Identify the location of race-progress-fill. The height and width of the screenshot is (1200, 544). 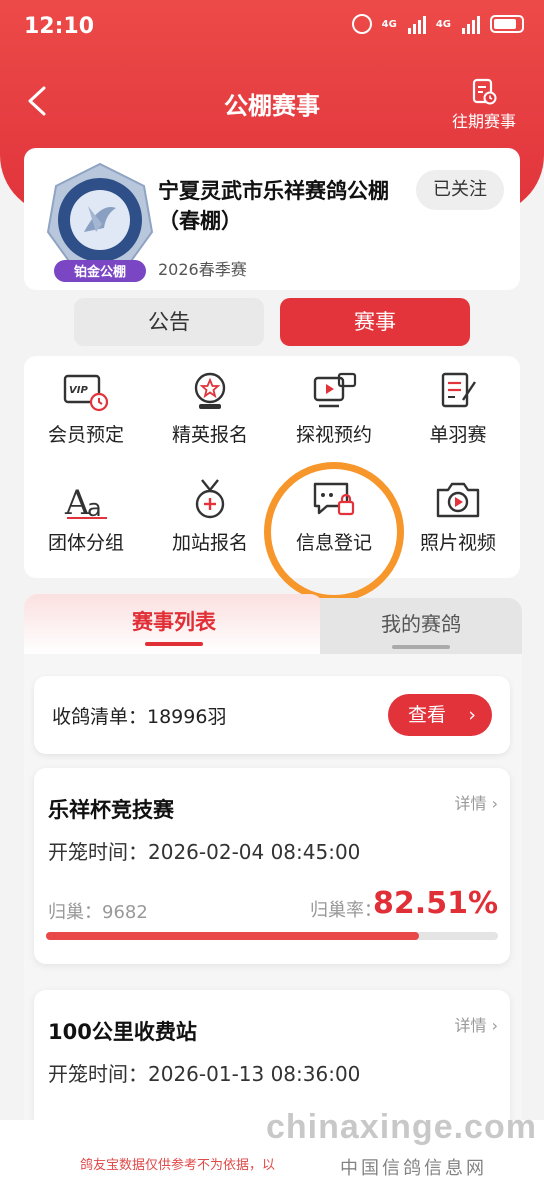
(232, 936).